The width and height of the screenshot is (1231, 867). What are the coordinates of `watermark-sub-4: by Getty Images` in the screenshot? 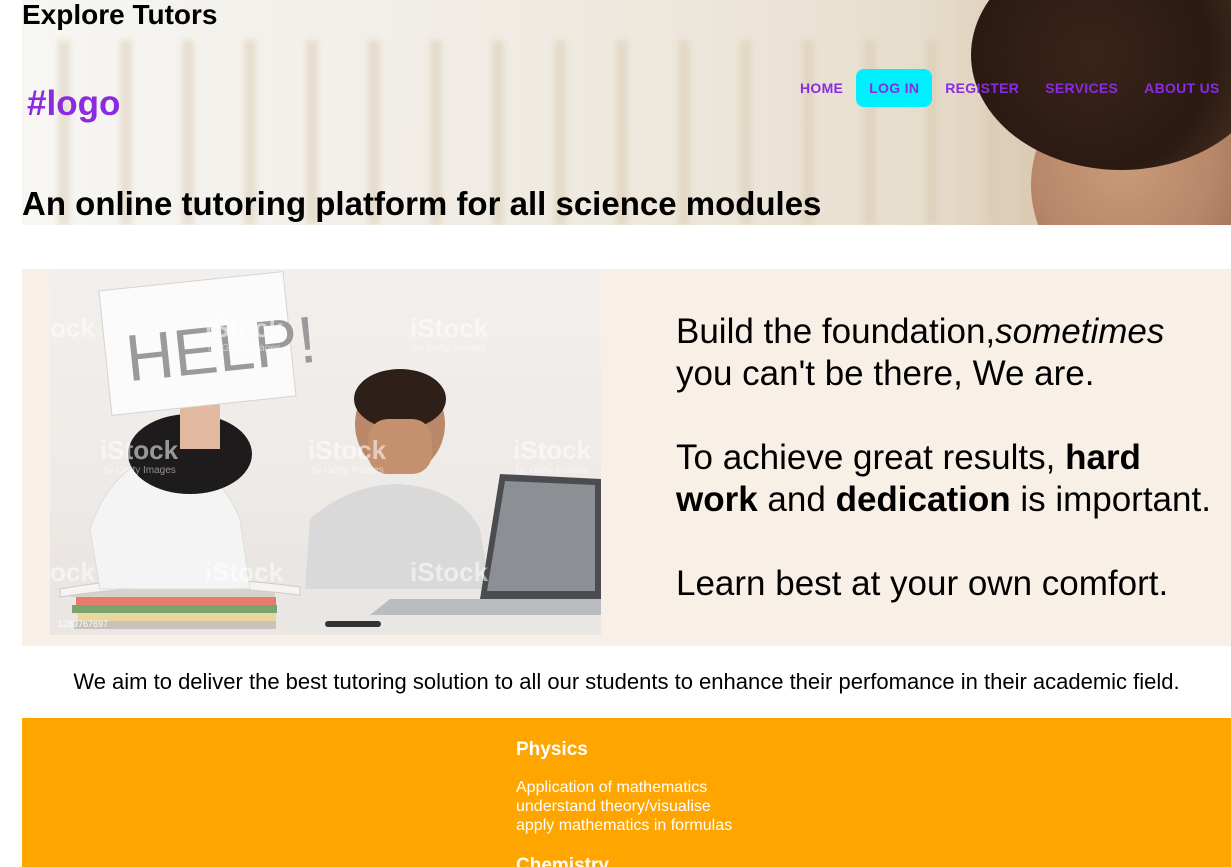 It's located at (347, 470).